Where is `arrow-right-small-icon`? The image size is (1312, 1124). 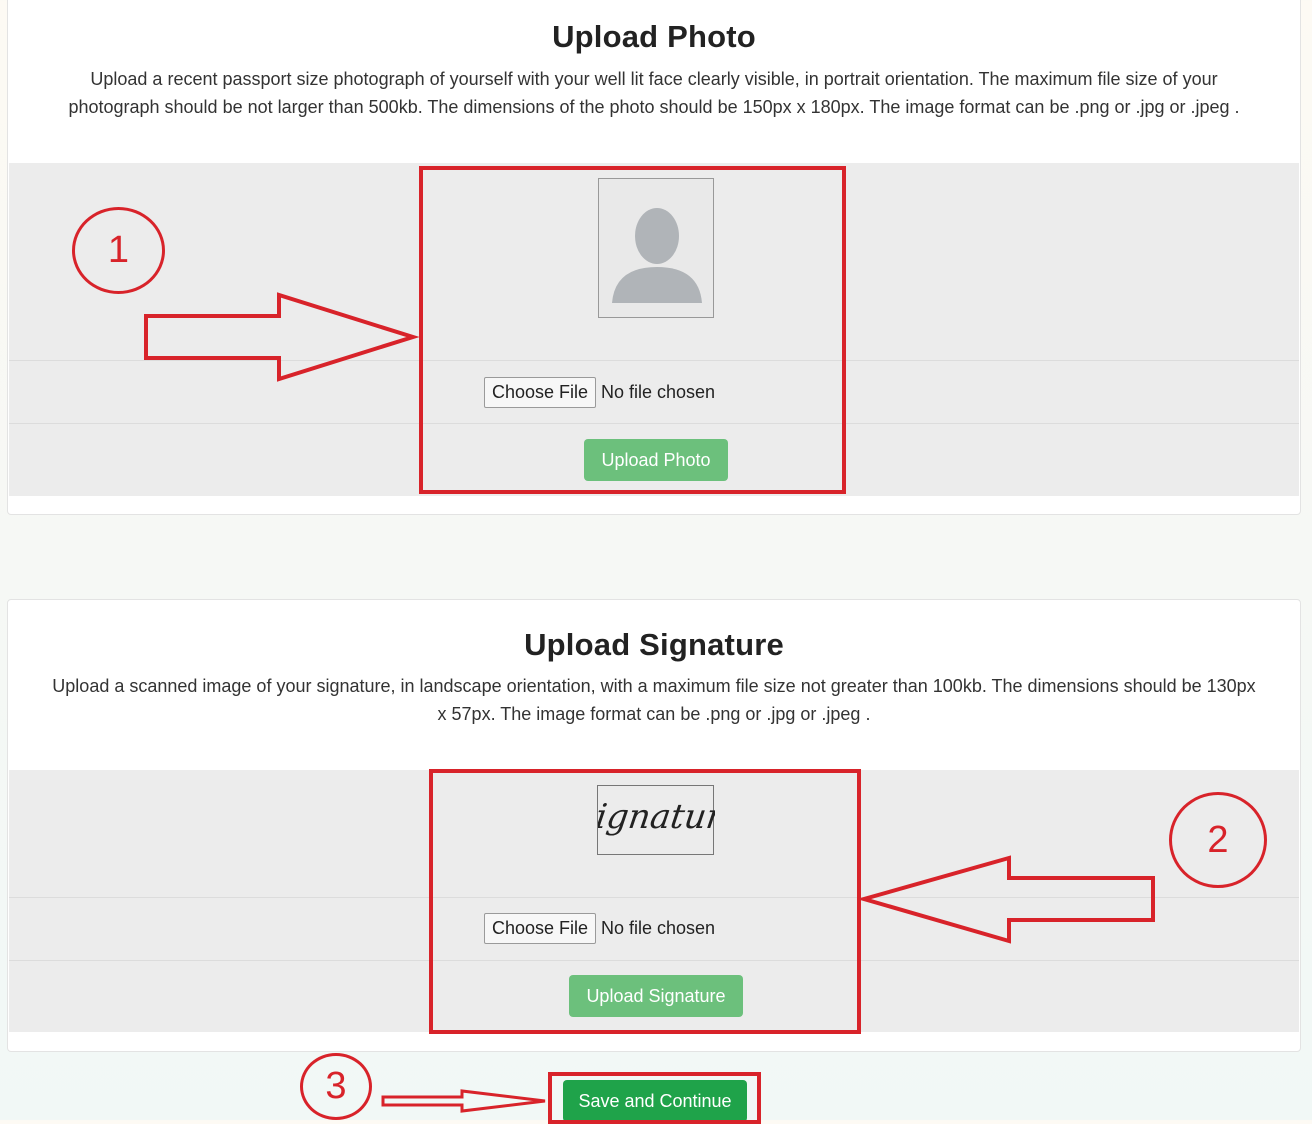
arrow-right-small-icon is located at coordinates (463, 1101).